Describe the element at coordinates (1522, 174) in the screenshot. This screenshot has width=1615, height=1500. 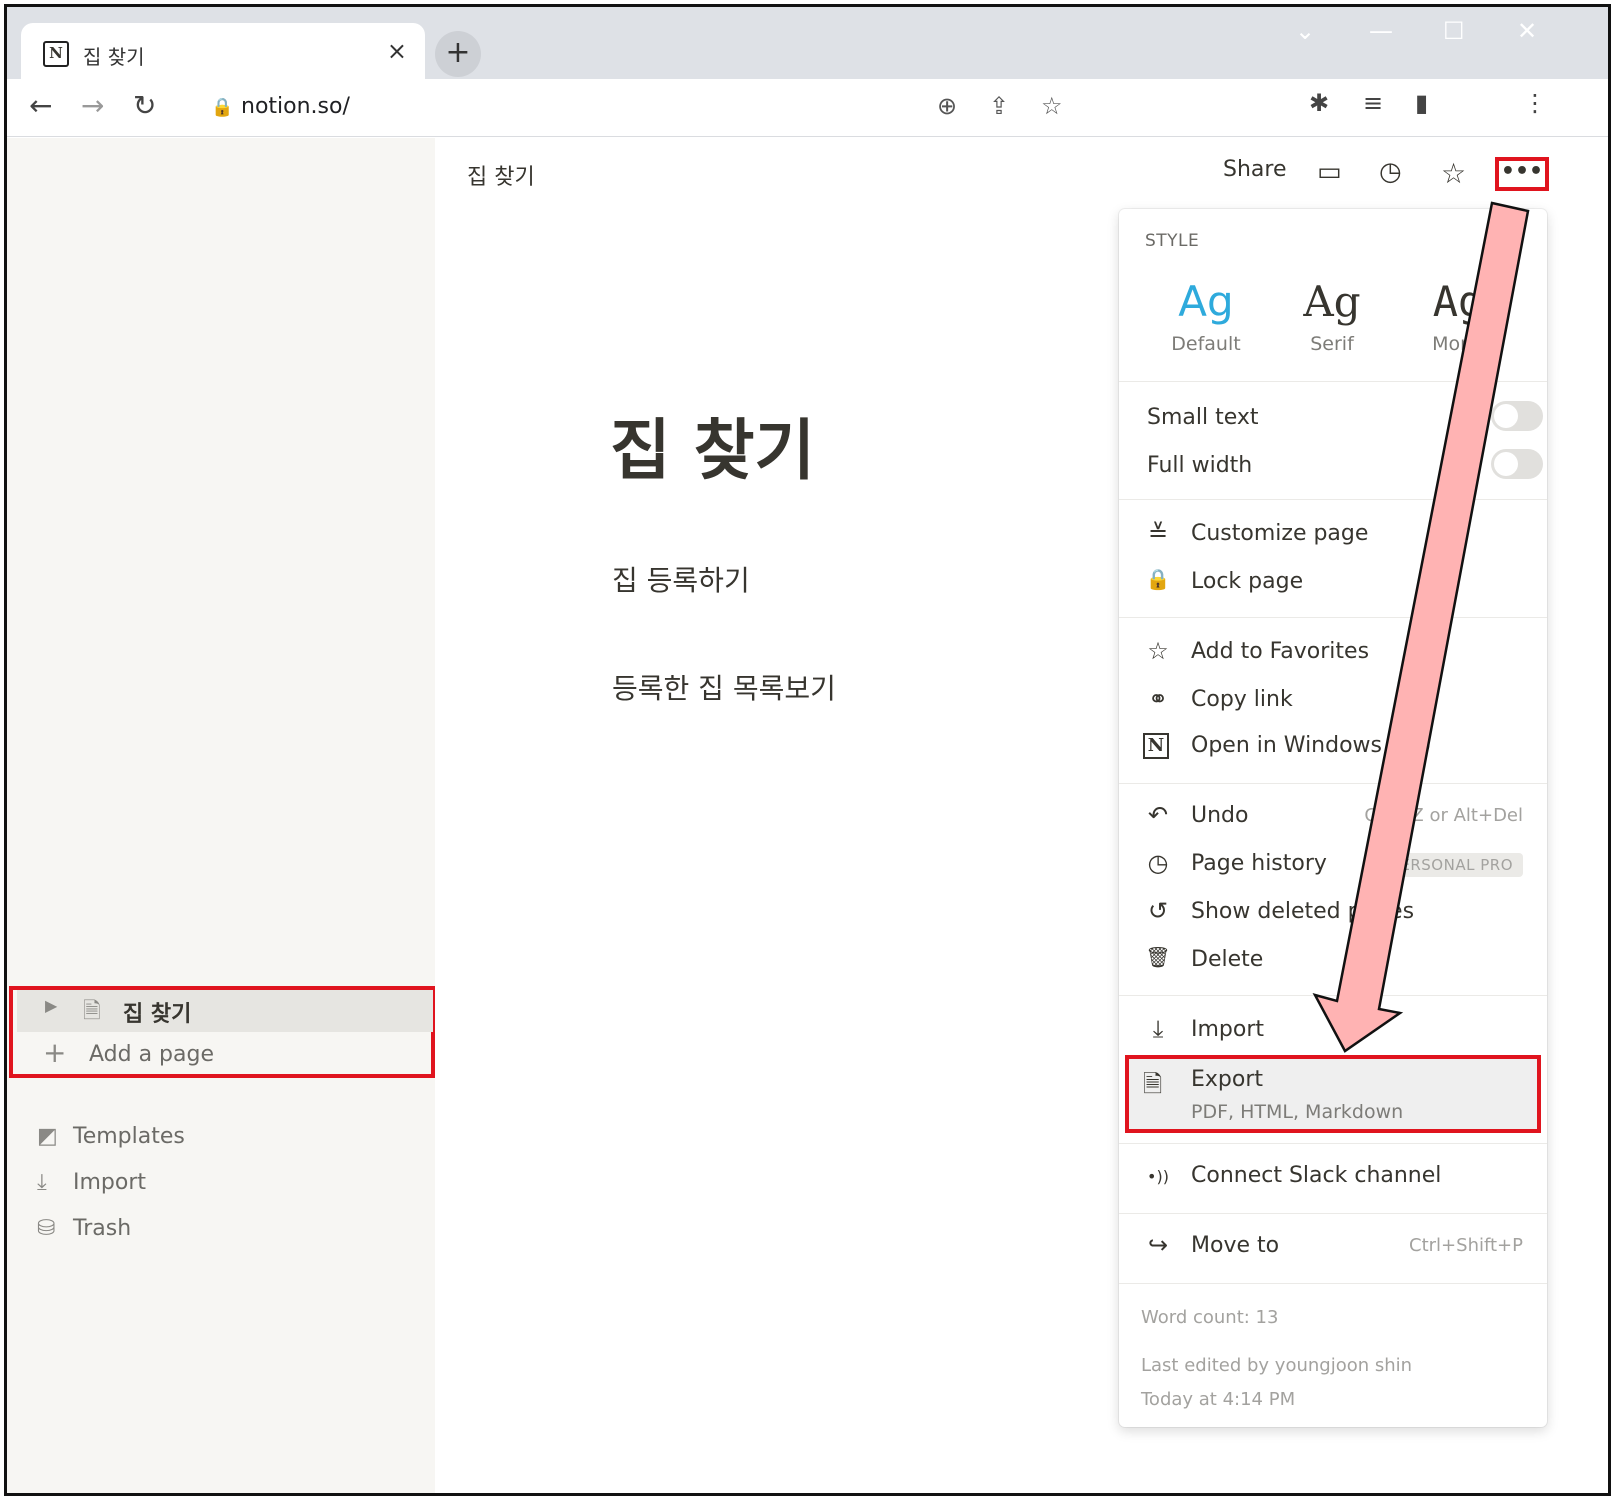
I see `more-options-button: •••` at that location.